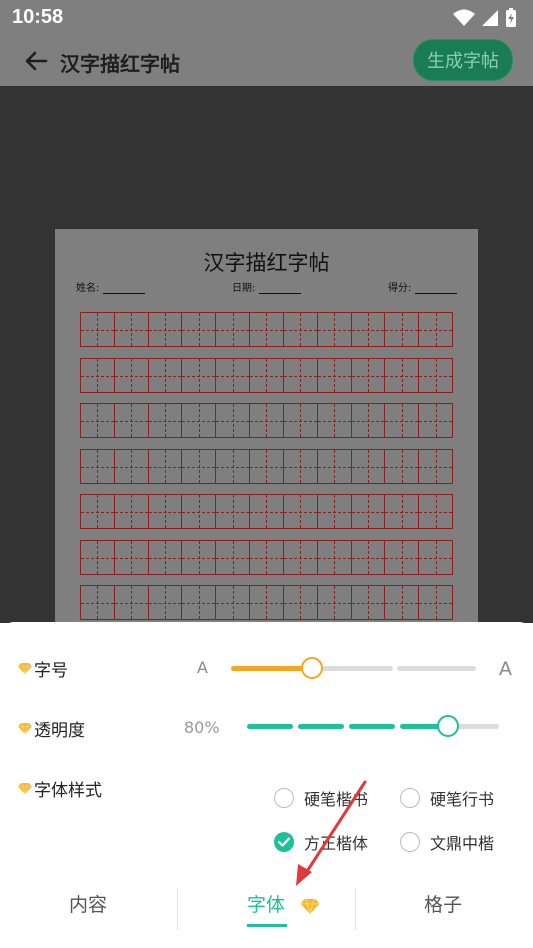 This screenshot has height=948, width=533. I want to click on small-a-label: A, so click(202, 667).